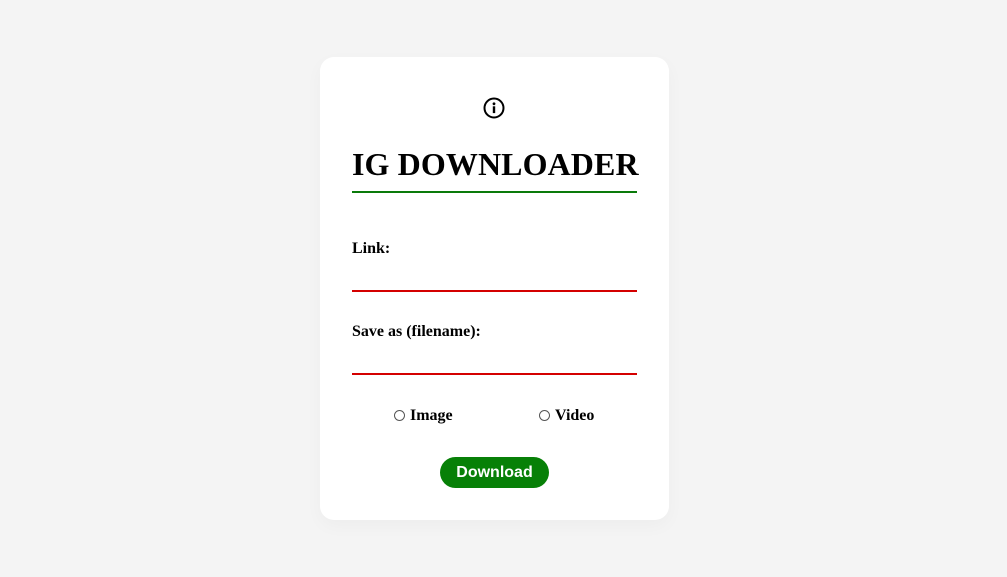  I want to click on link-input, so click(494, 279).